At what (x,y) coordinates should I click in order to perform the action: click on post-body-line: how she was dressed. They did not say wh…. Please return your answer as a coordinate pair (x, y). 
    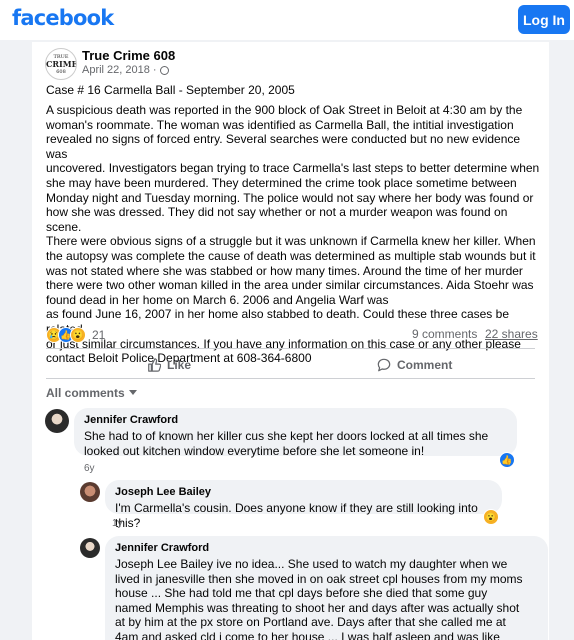
    Looking at the image, I should click on (277, 219).